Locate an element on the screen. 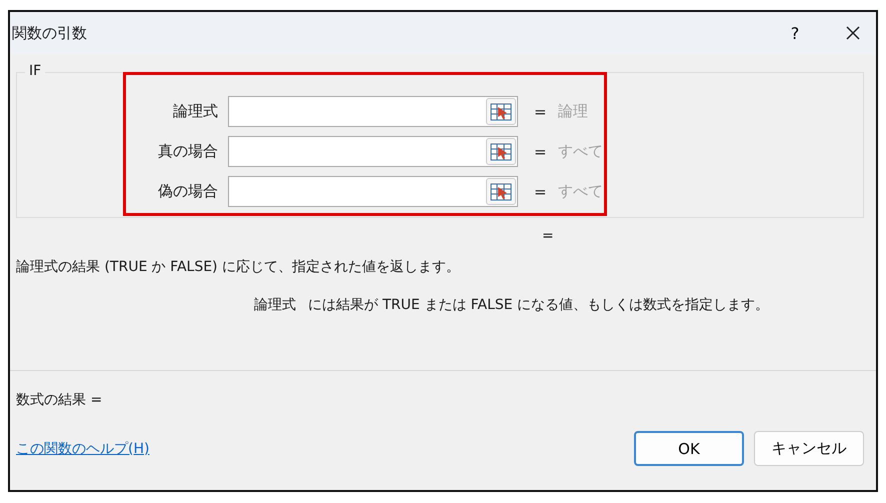 The width and height of the screenshot is (886, 503). argument-label: 真の場合 is located at coordinates (188, 151).